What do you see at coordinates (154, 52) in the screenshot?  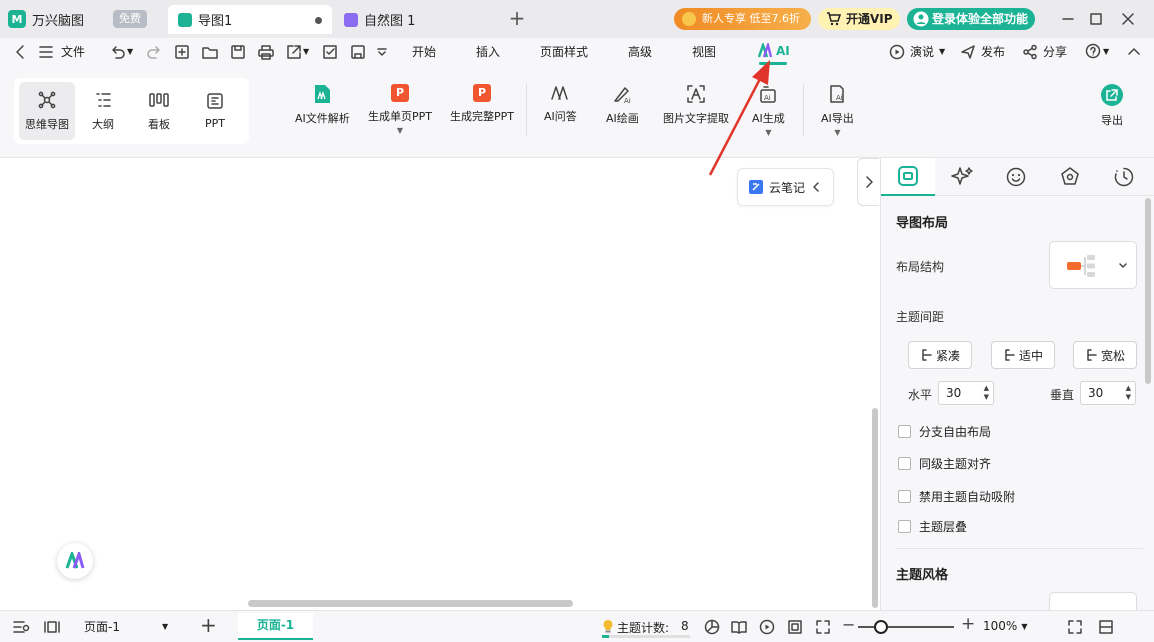 I see `redo-icon` at bounding box center [154, 52].